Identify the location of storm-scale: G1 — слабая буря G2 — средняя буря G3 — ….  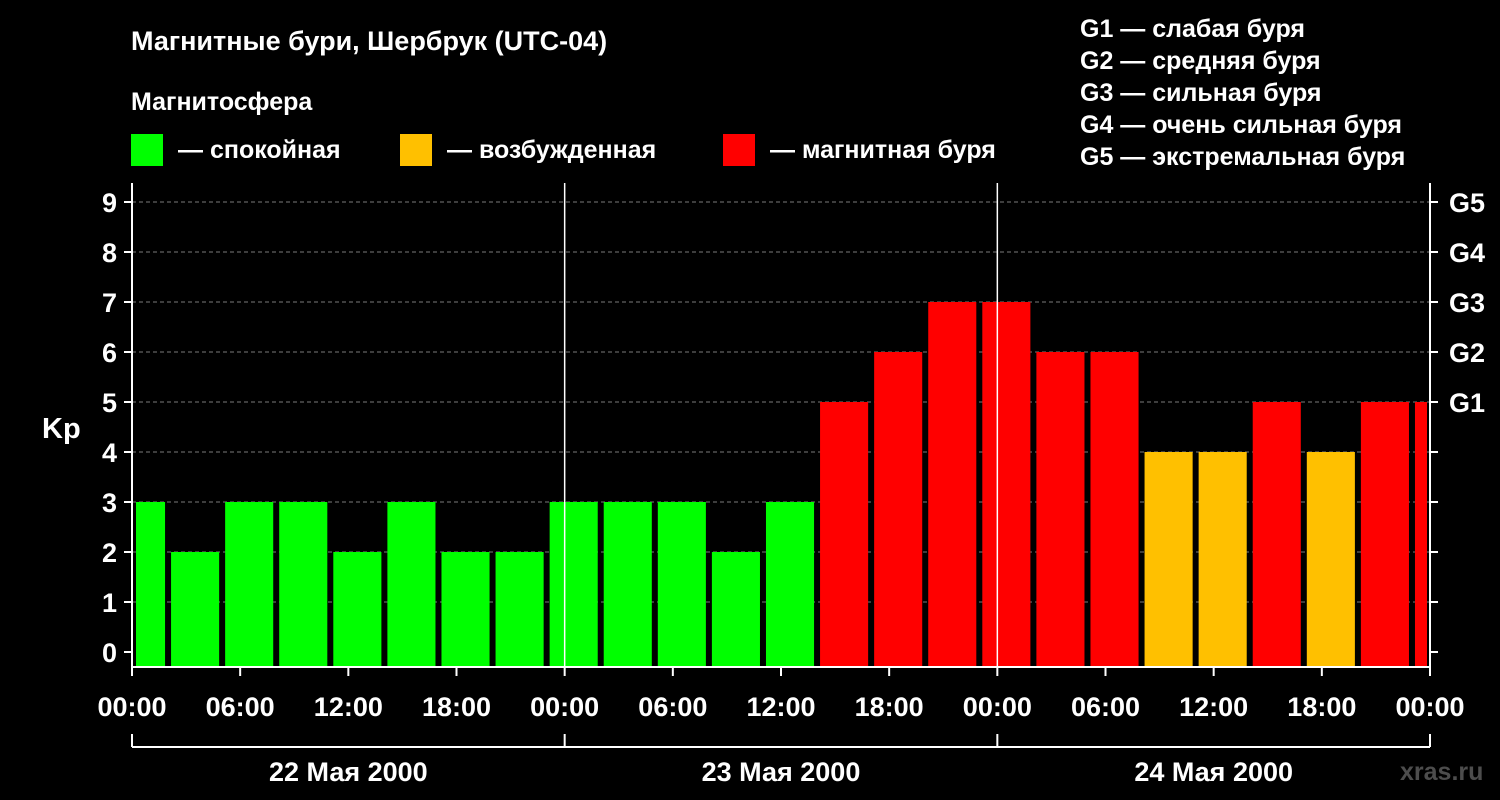
(1242, 93).